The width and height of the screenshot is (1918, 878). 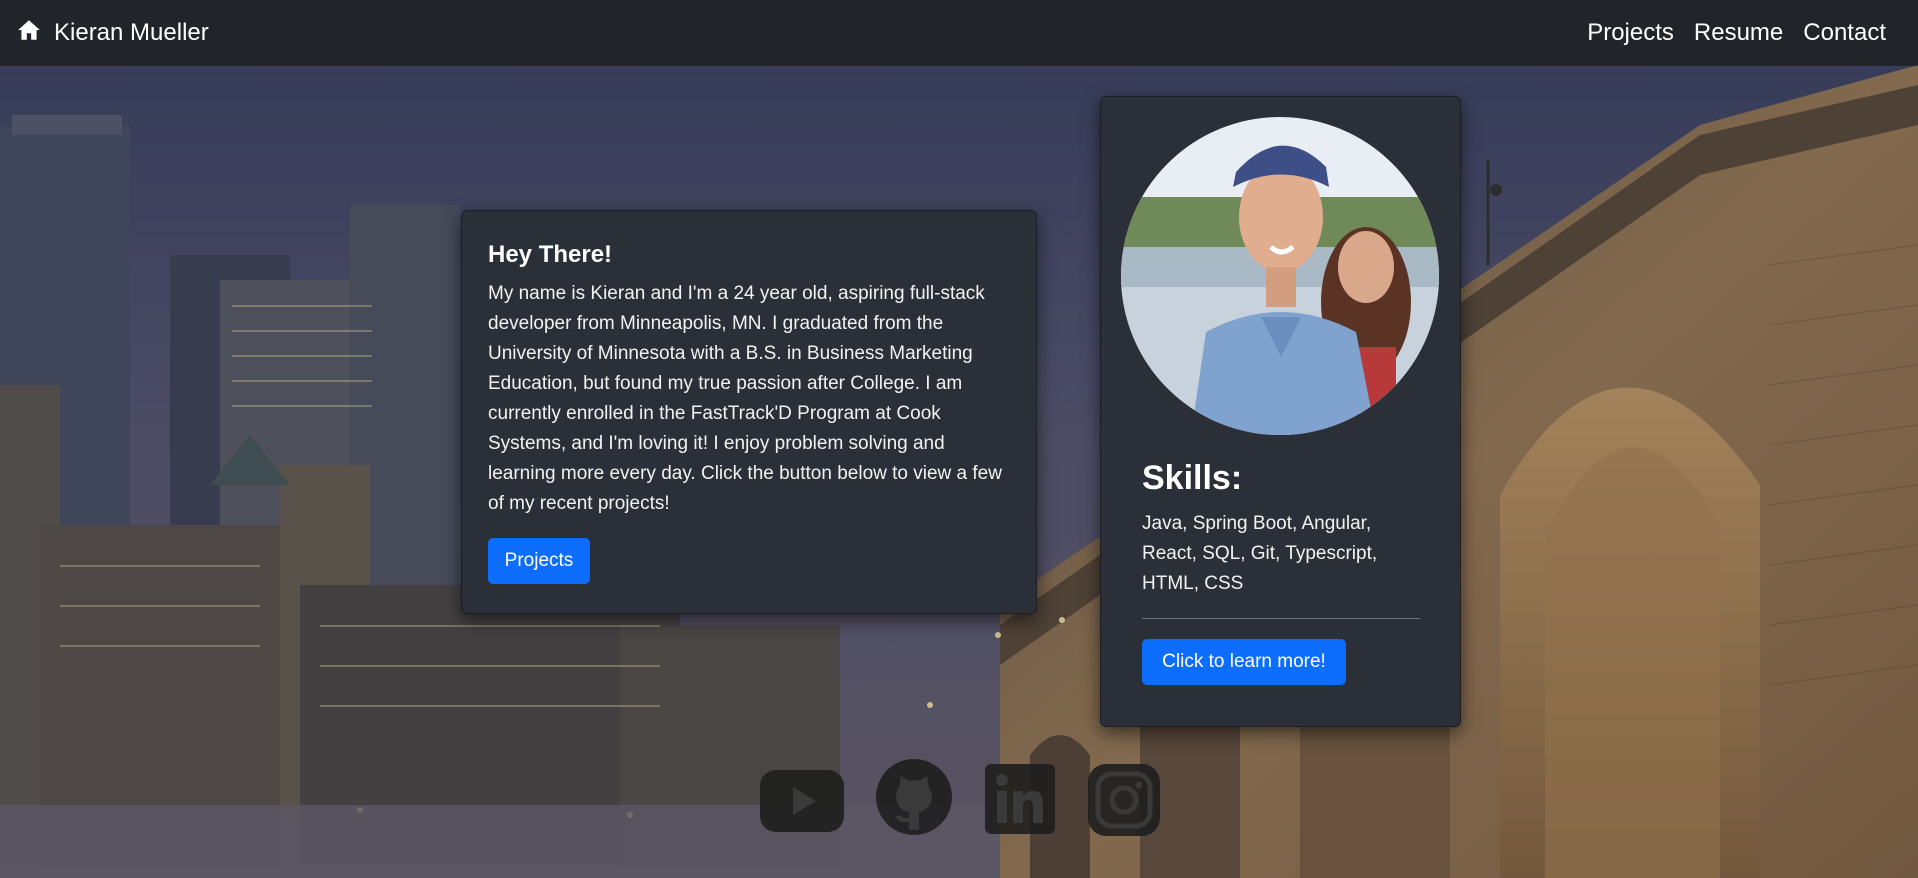 What do you see at coordinates (1844, 33) in the screenshot?
I see `nav-link-contact: Contact` at bounding box center [1844, 33].